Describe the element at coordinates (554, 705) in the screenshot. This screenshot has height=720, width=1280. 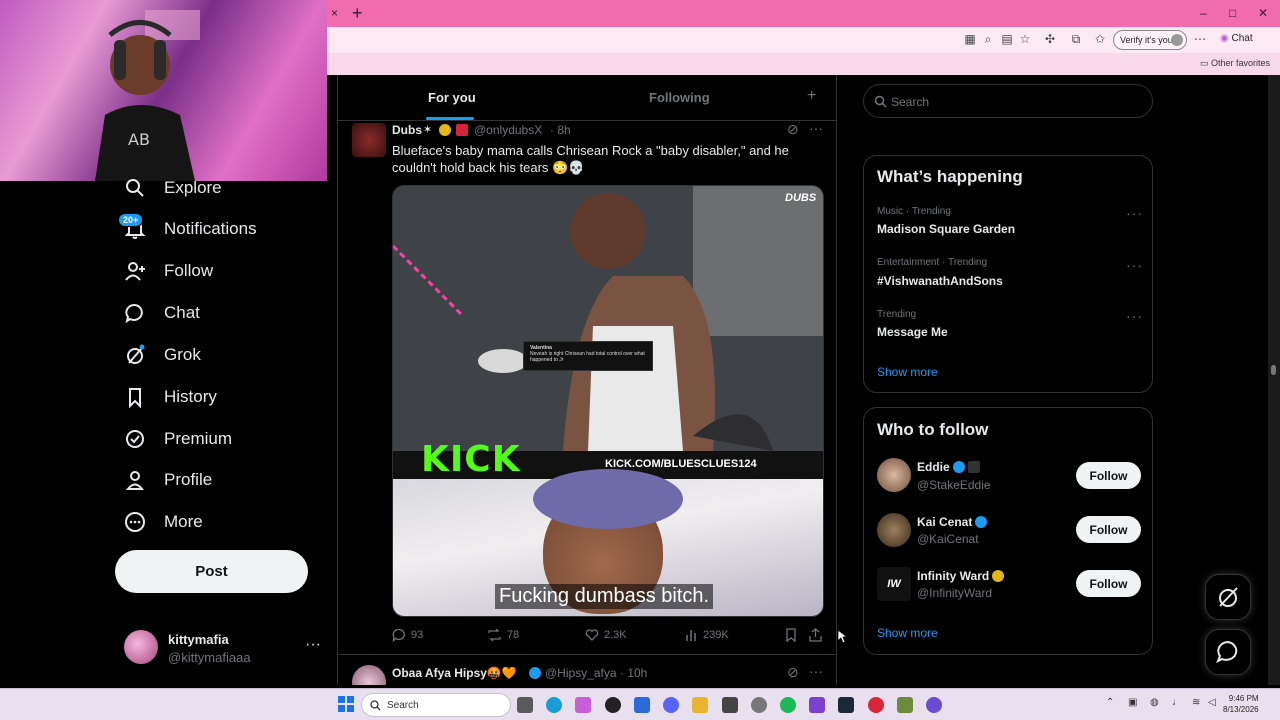
I see `edge-icon` at that location.